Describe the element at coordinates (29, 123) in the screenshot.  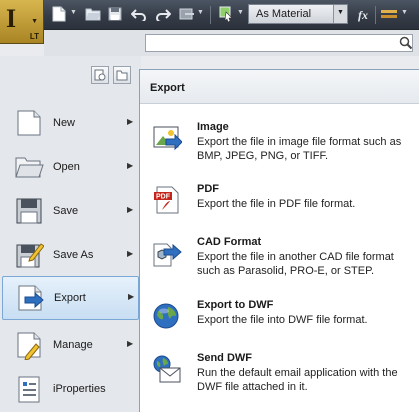
I see `new-document-icon` at that location.